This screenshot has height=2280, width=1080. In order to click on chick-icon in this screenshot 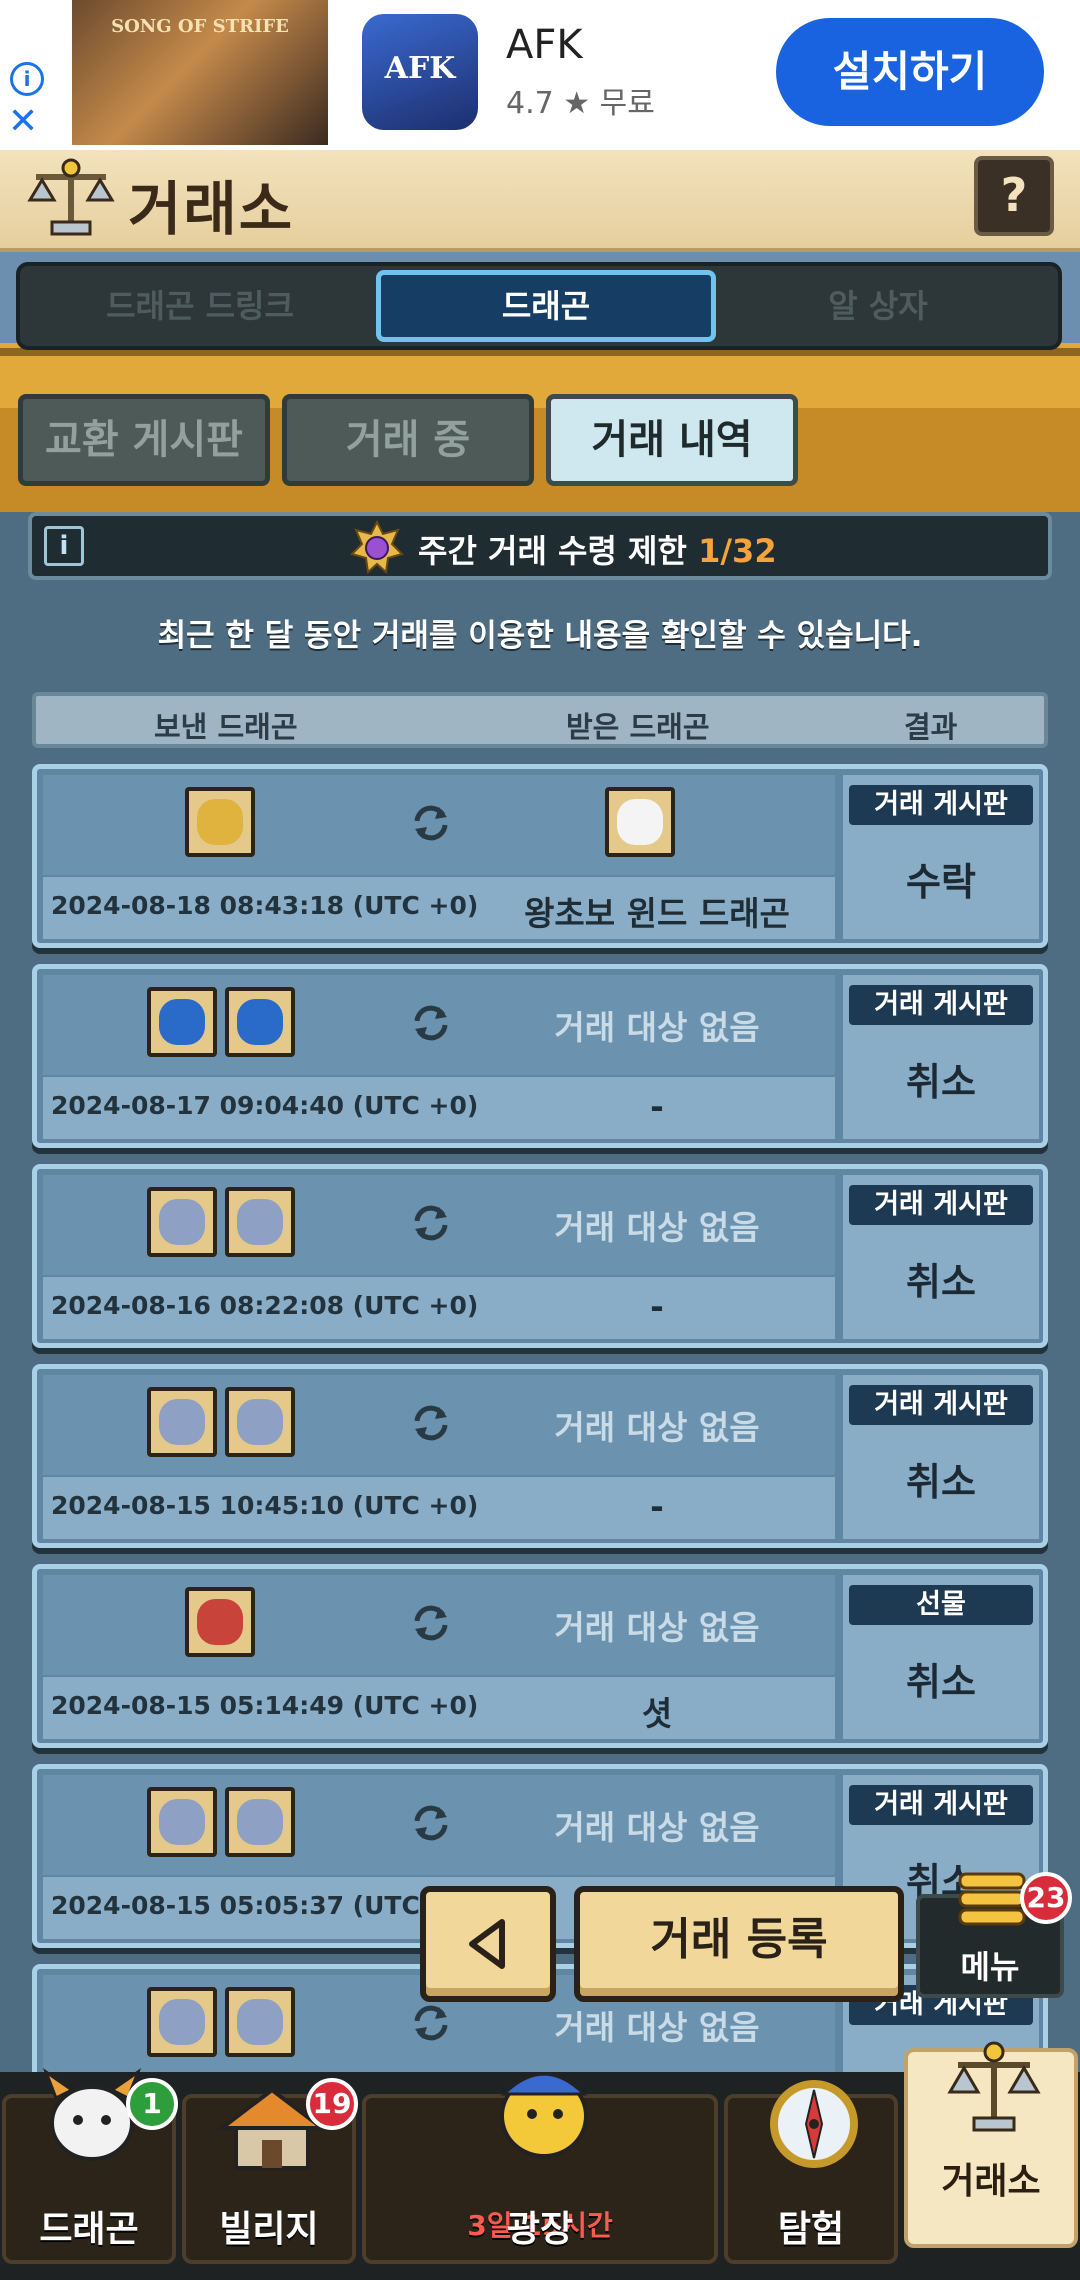, I will do `click(544, 2115)`.